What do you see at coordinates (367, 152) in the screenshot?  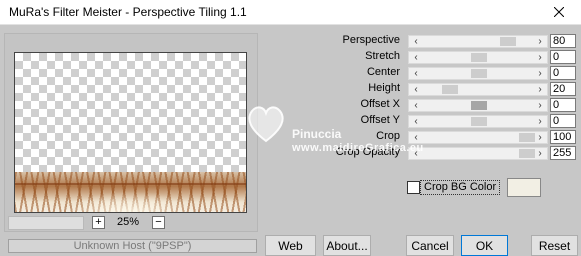 I see `crop-opacity-label: Crop Opacity` at bounding box center [367, 152].